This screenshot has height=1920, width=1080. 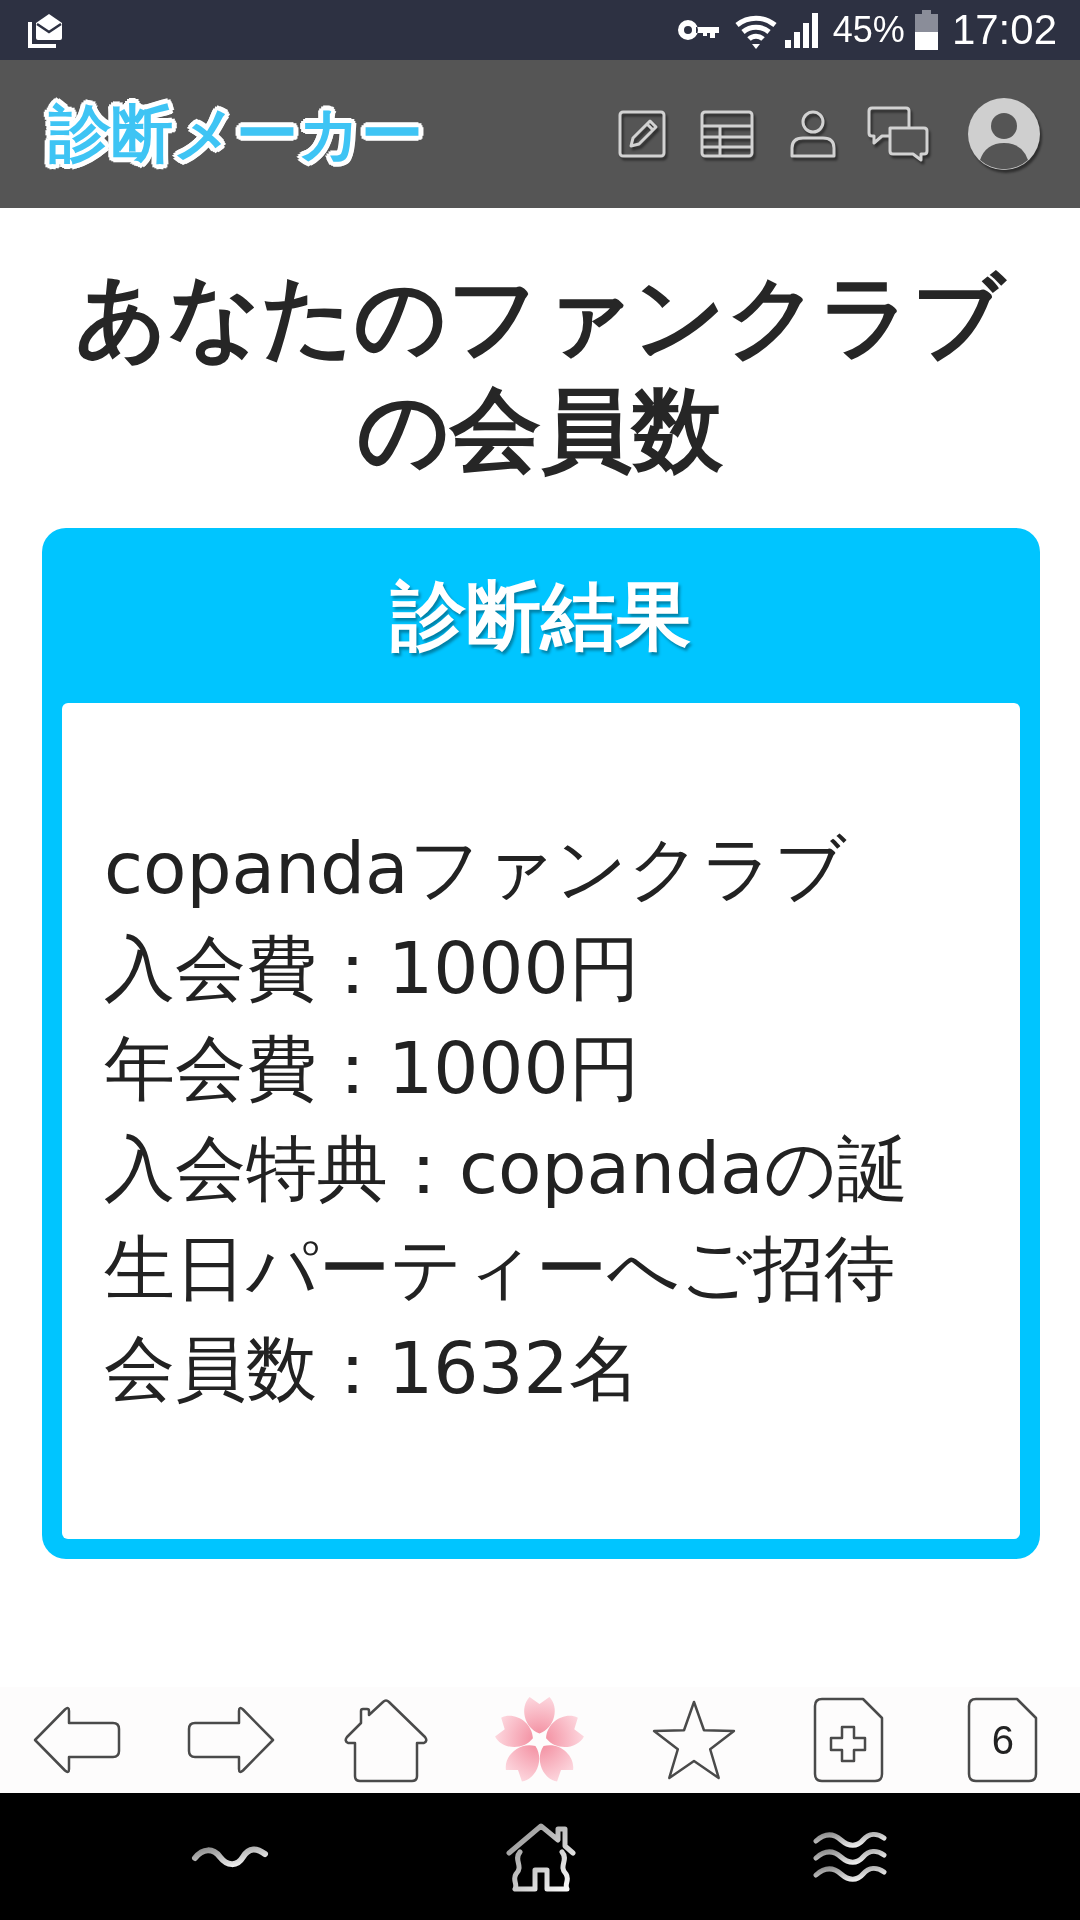 I want to click on tab-count-button: 6, so click(x=1003, y=1740).